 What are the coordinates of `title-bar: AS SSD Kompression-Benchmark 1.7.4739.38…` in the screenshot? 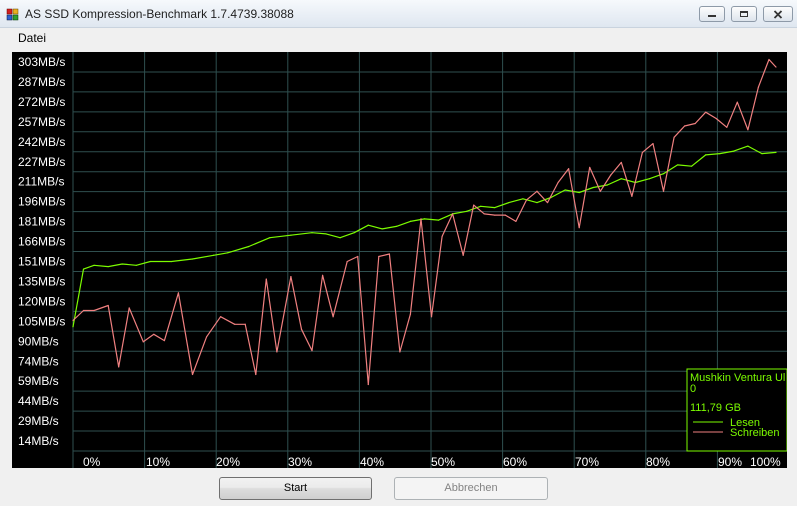 It's located at (398, 14).